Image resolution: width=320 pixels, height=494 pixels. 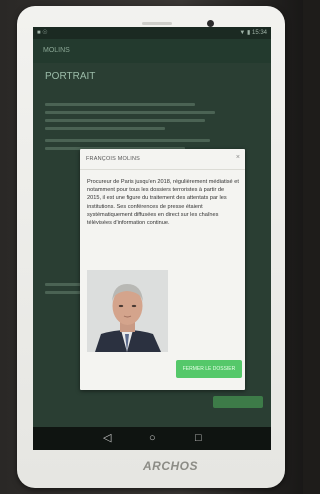 I want to click on dialog-title: FRANÇOIS MOLINS, so click(x=113, y=159).